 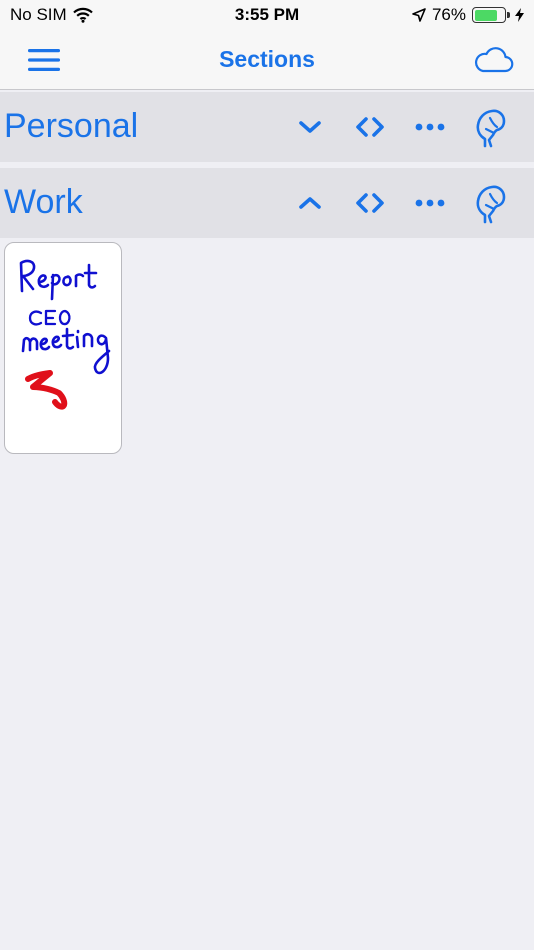 What do you see at coordinates (419, 15) in the screenshot?
I see `location-arrow-icon` at bounding box center [419, 15].